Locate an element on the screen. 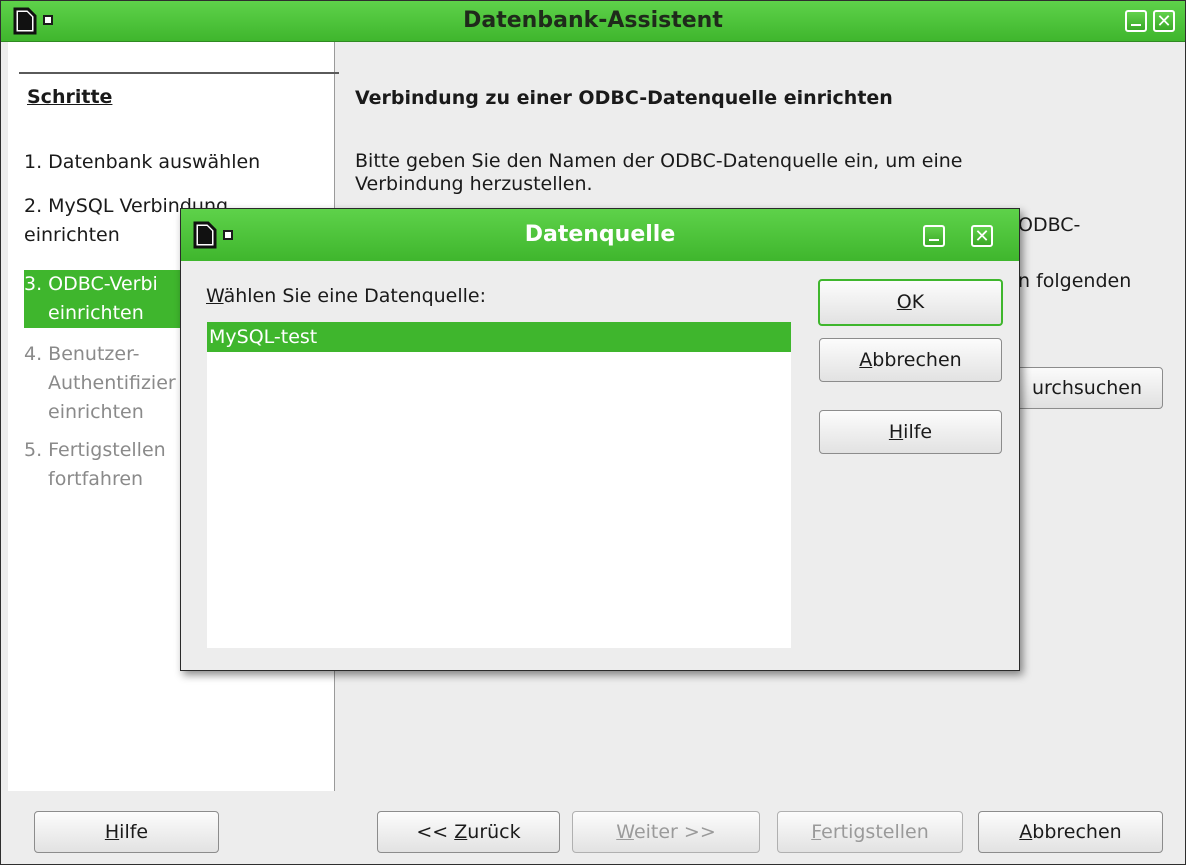  back-accel: Z is located at coordinates (461, 832).